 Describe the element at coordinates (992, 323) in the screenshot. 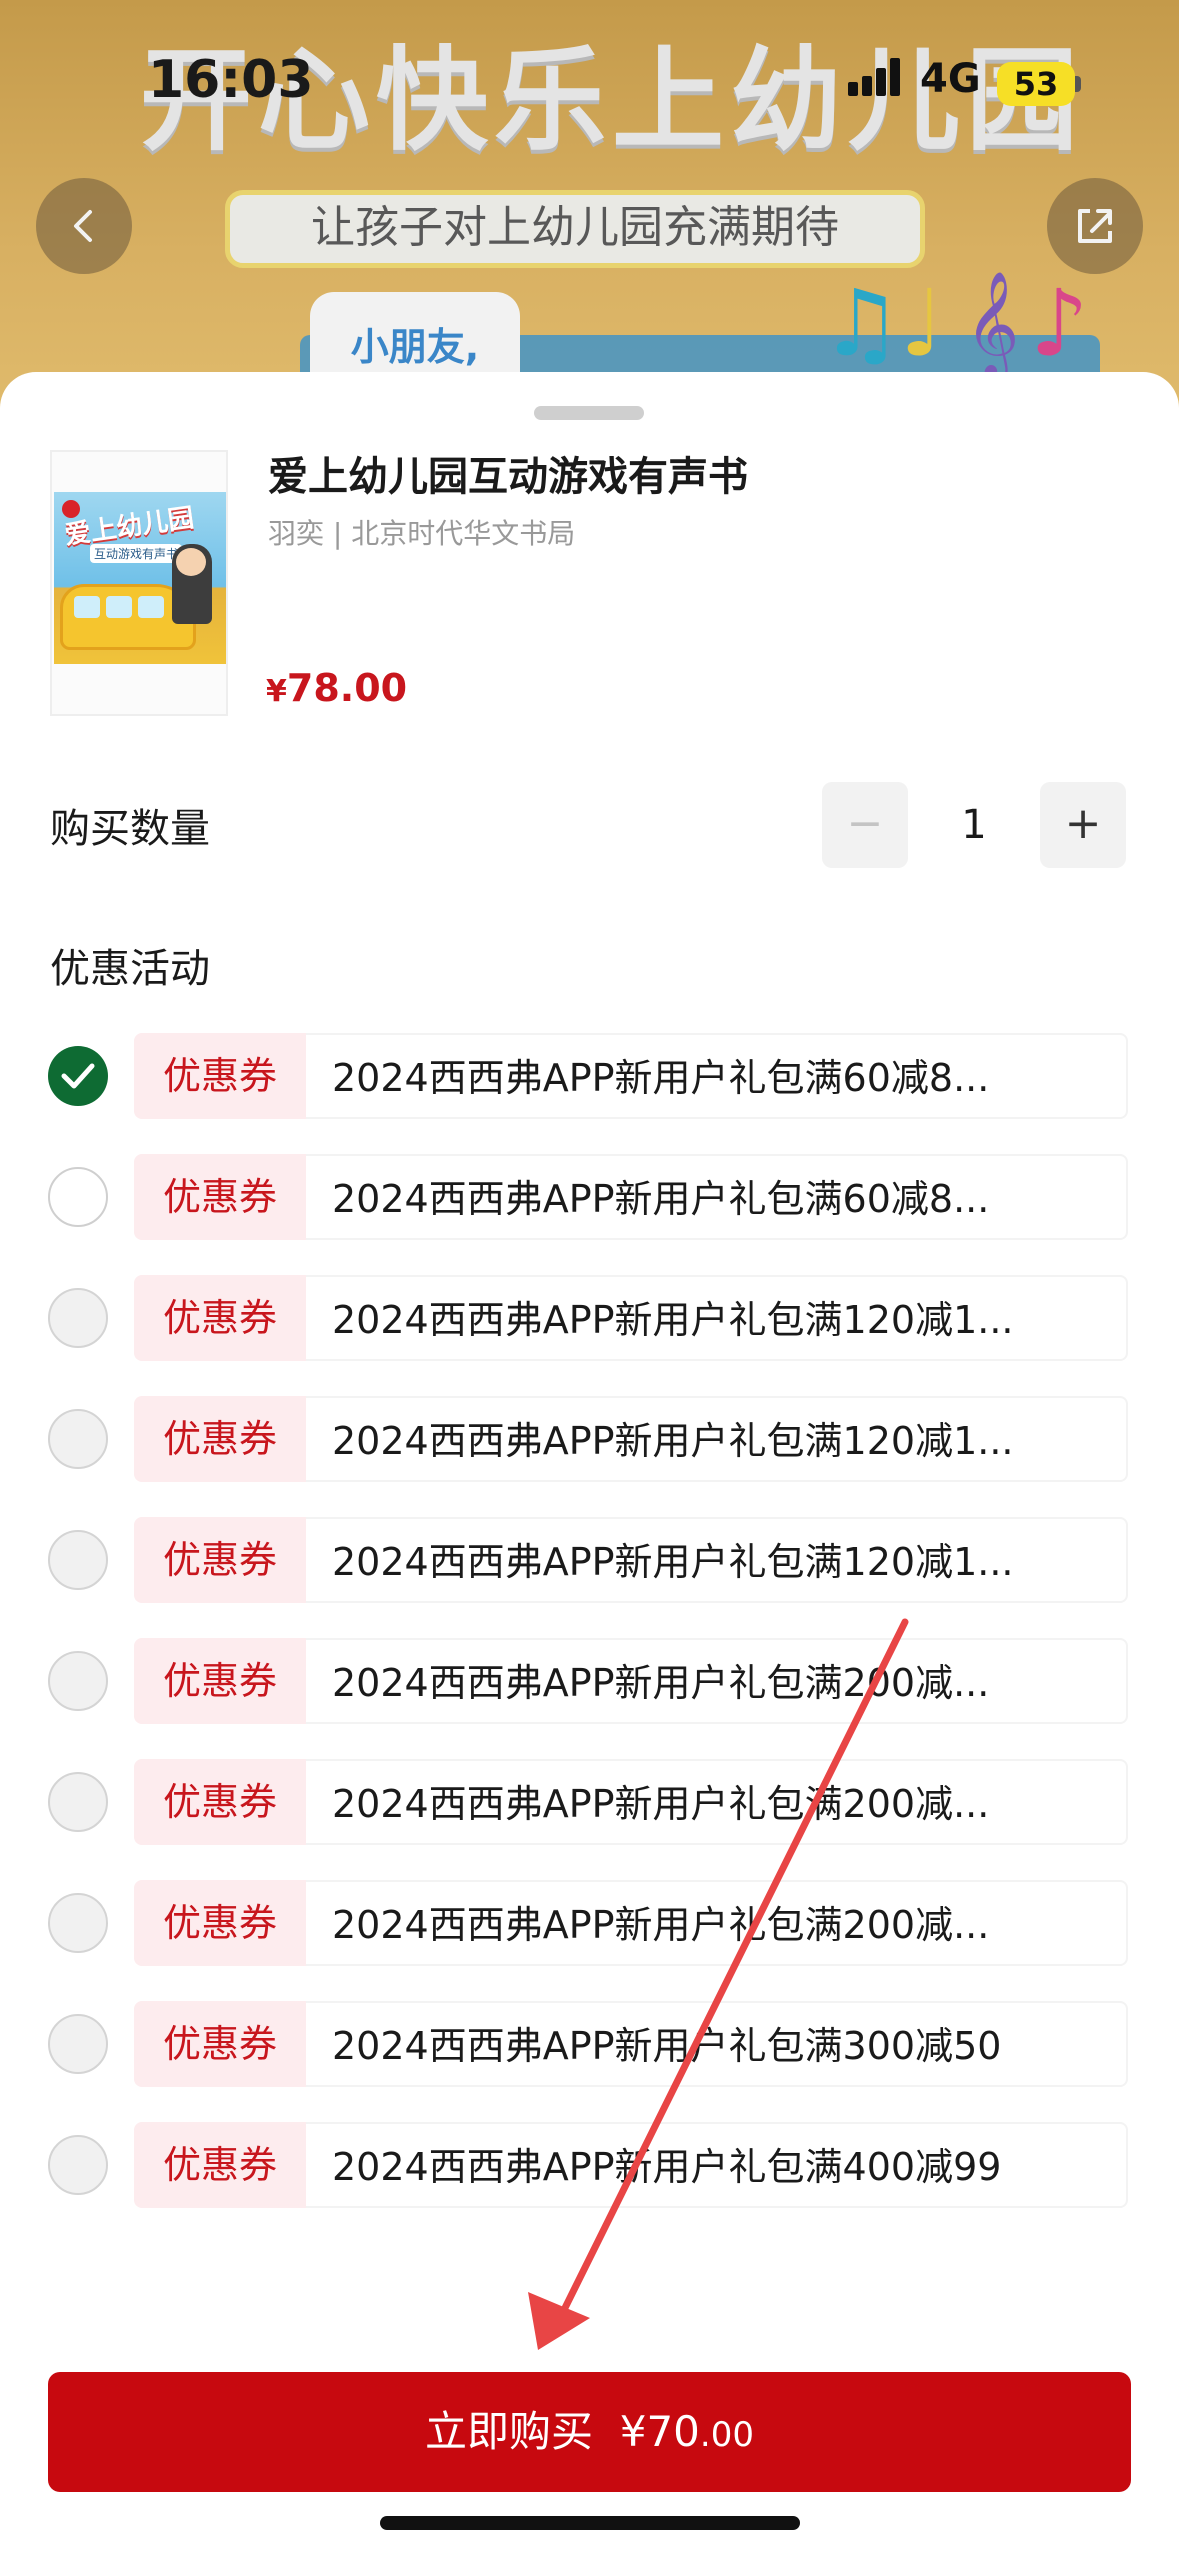

I see `music-clef-icon: 𝄞` at that location.